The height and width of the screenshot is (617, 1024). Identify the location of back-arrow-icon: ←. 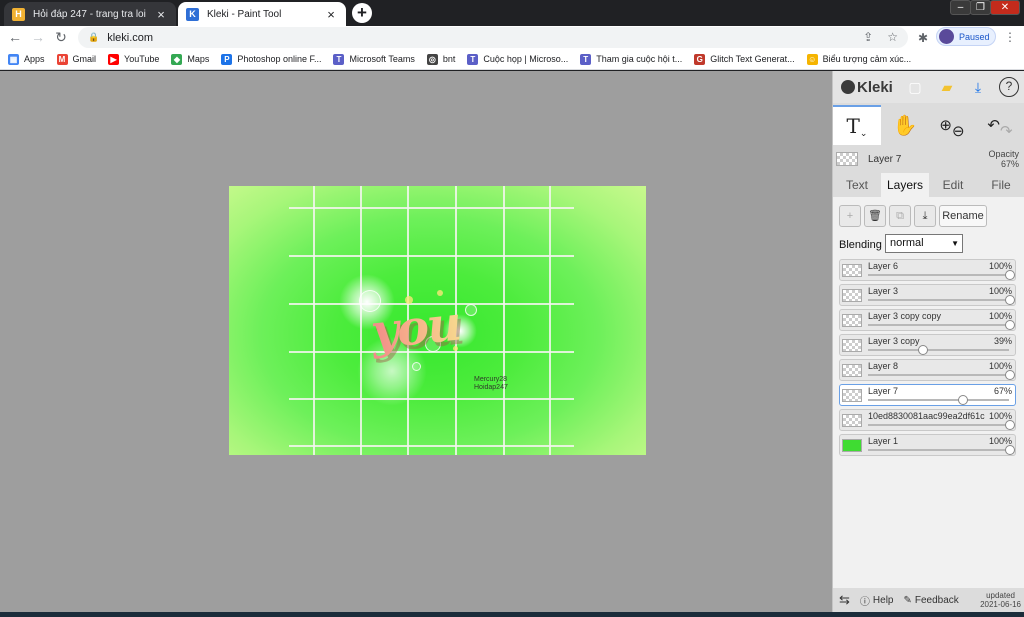
(15, 38).